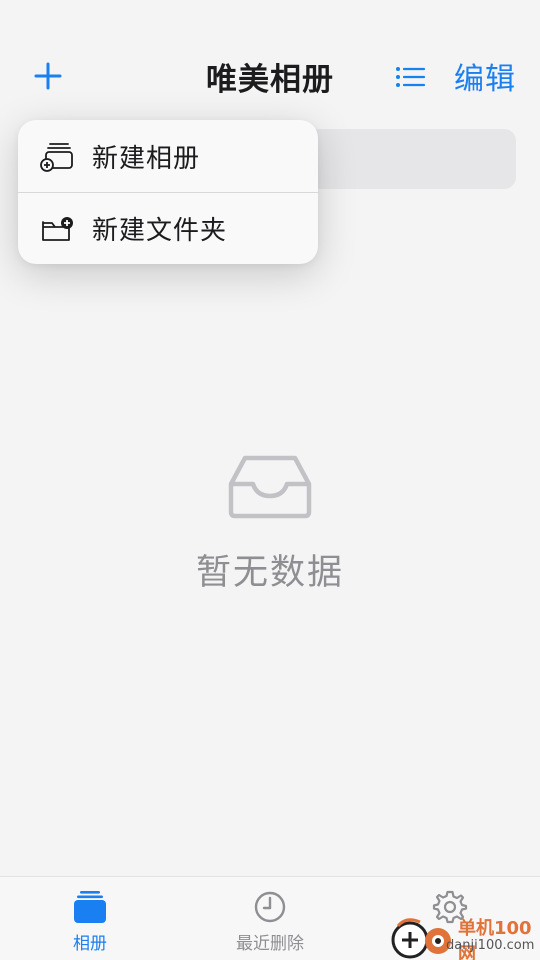 The image size is (540, 960). I want to click on new-folder-icon, so click(57, 229).